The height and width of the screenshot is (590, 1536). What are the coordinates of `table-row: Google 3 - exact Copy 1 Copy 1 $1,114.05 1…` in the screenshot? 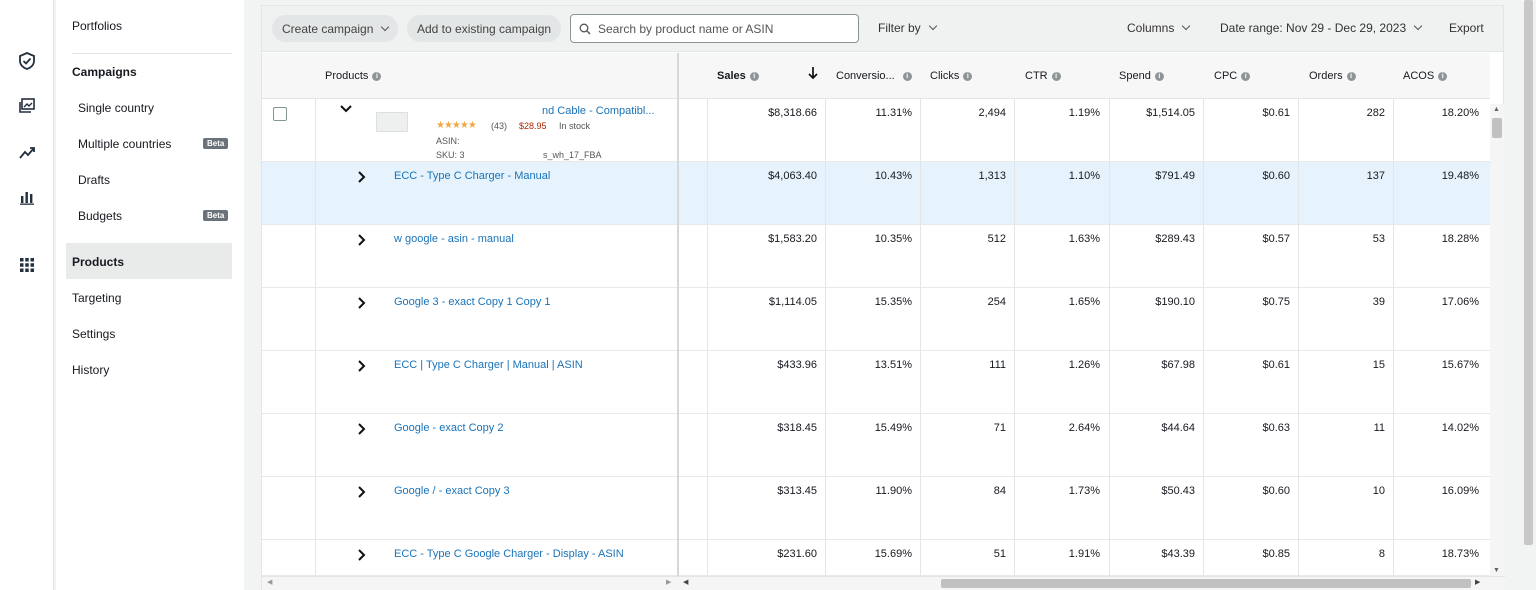 It's located at (876, 319).